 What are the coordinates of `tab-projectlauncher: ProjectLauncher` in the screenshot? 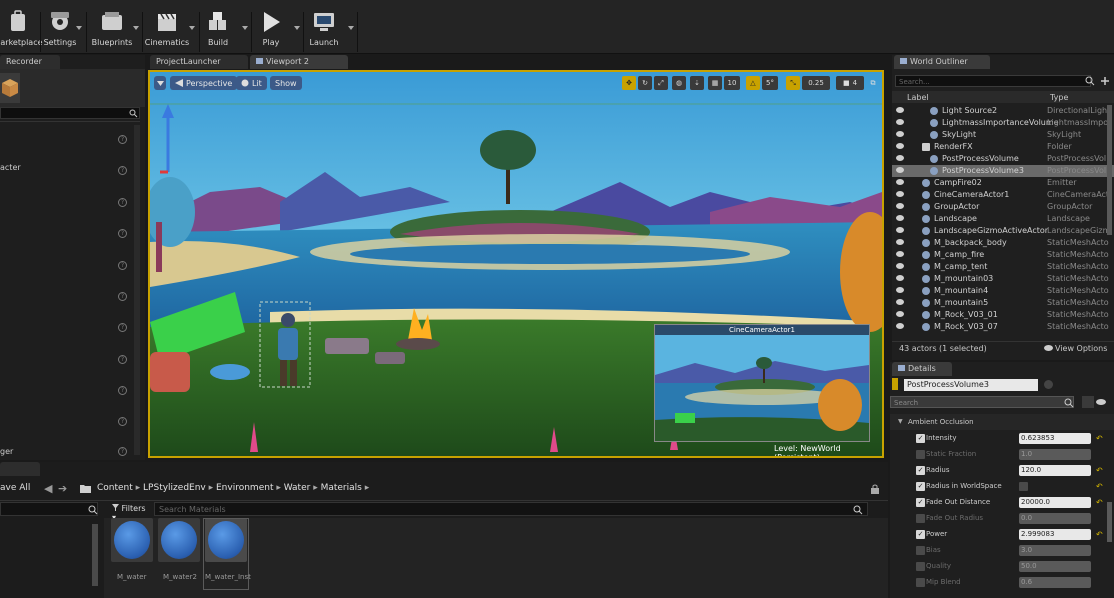 It's located at (199, 62).